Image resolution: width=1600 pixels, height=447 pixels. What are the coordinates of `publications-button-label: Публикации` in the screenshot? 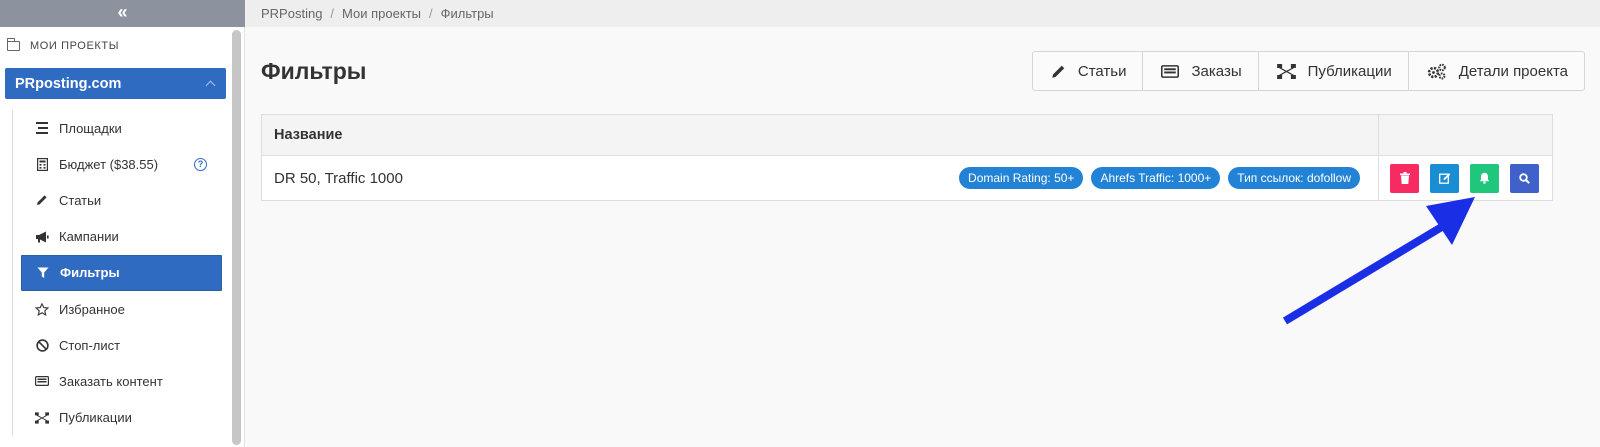 It's located at (1349, 71).